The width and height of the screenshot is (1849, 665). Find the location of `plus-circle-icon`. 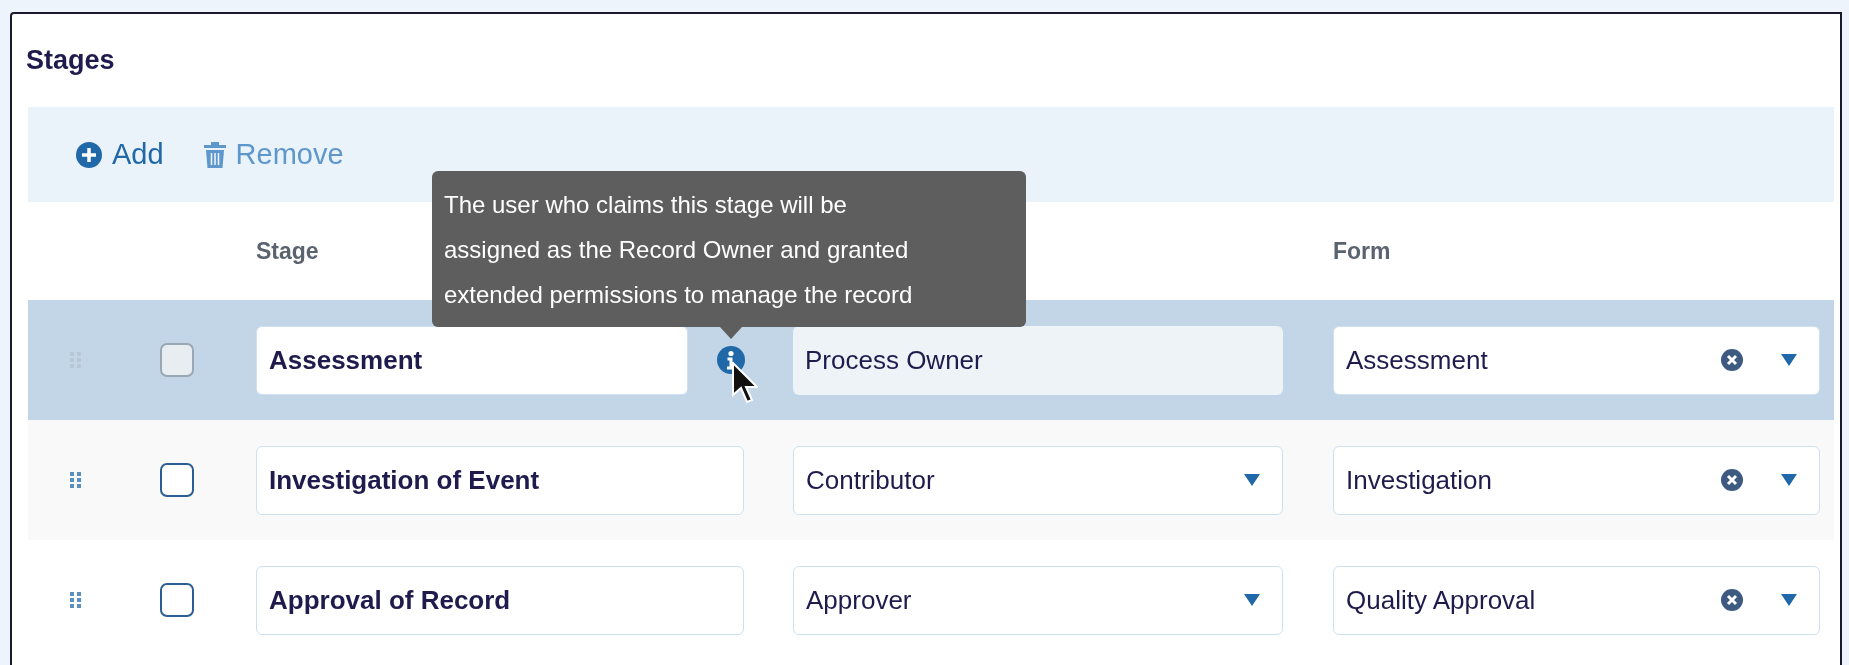

plus-circle-icon is located at coordinates (89, 154).